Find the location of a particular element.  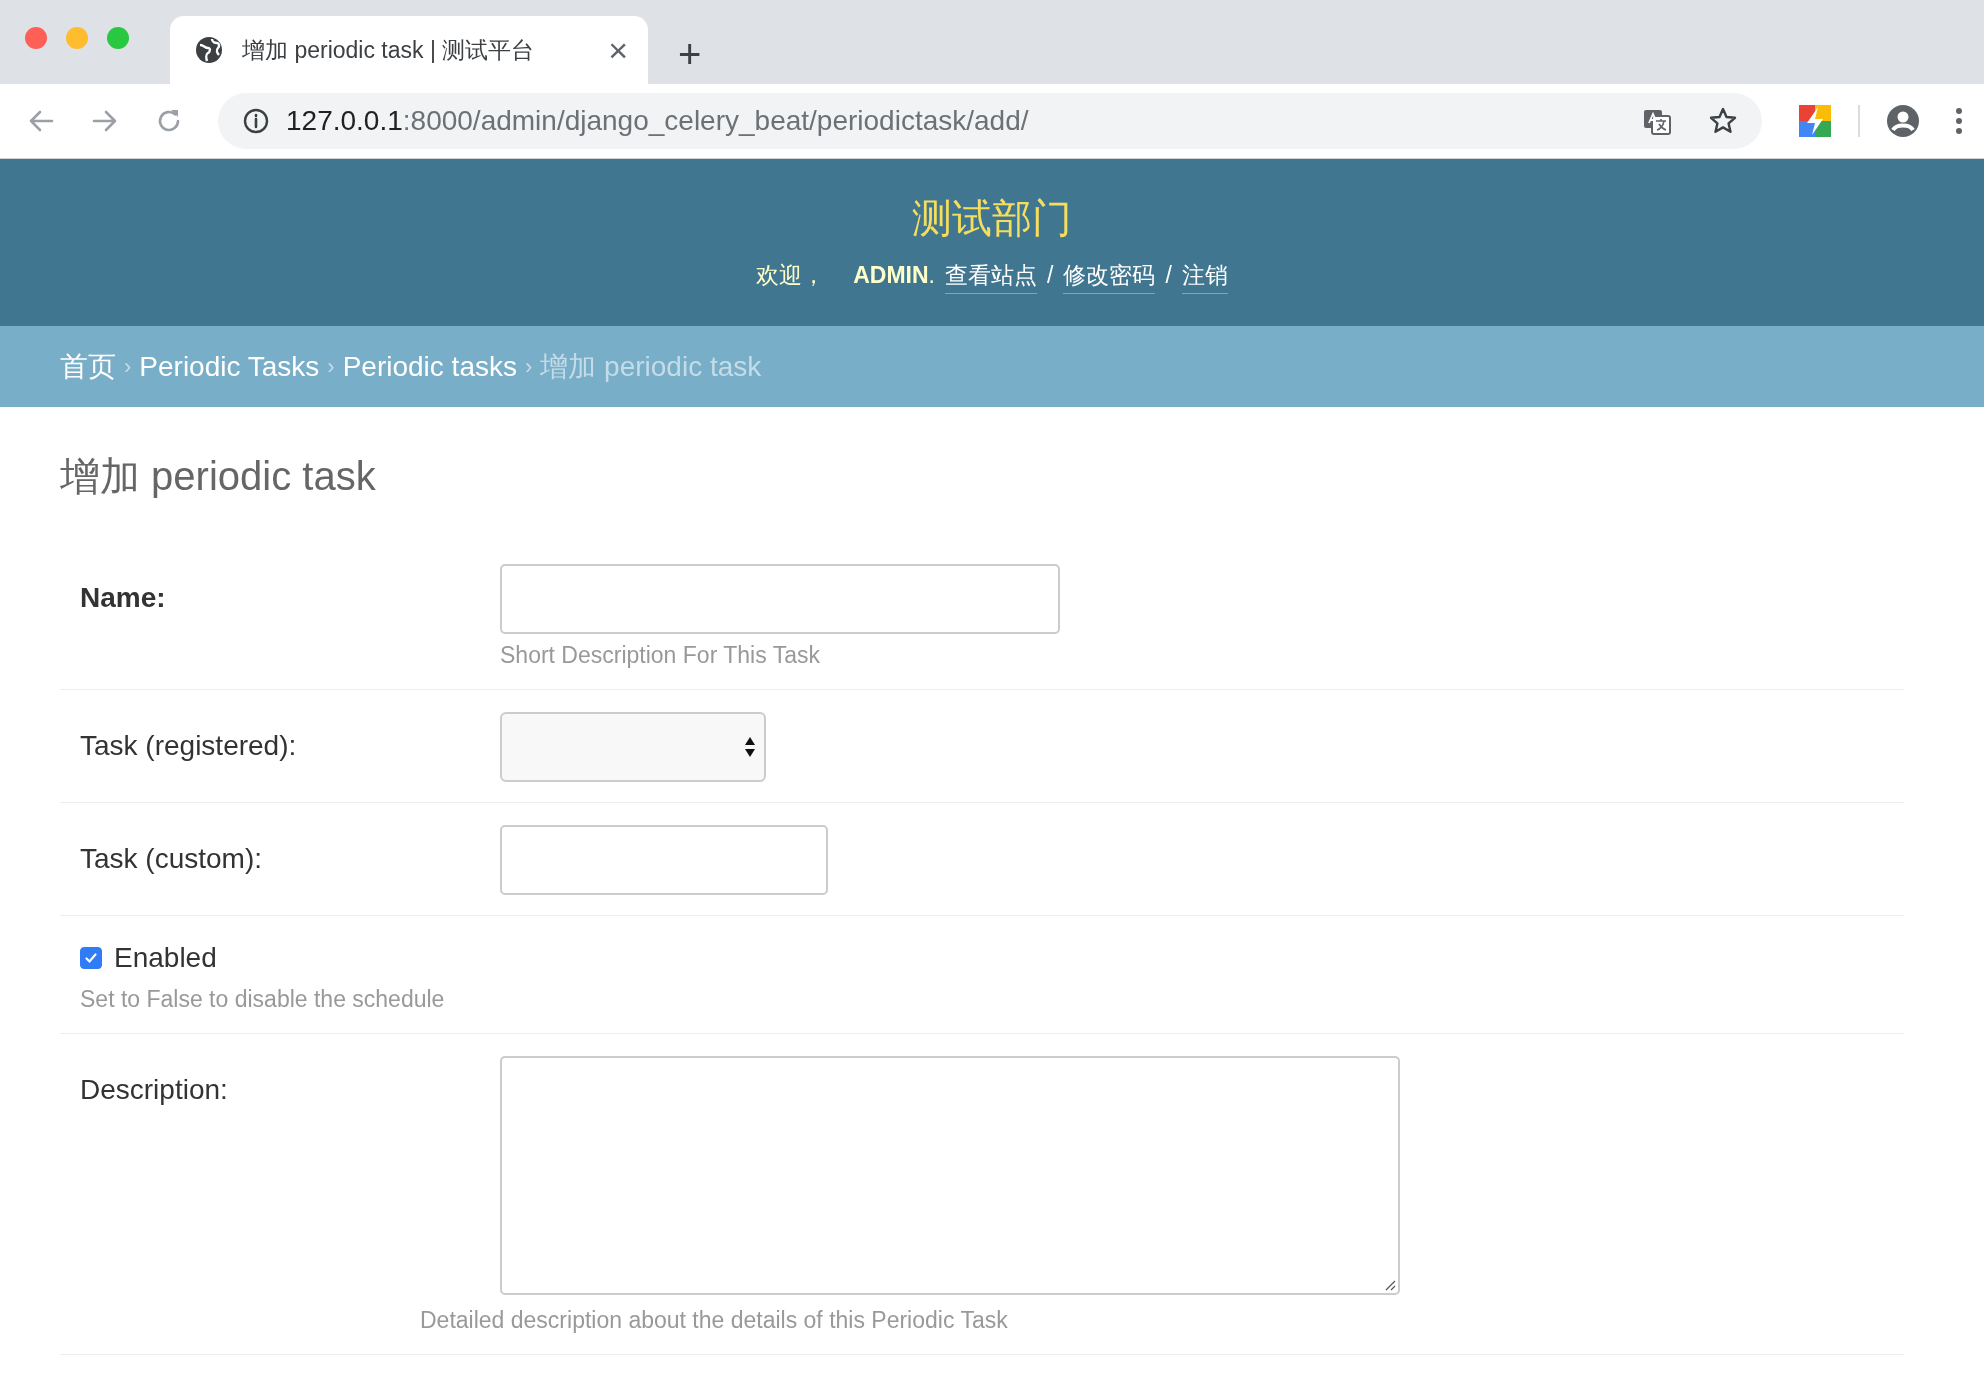

description-textarea is located at coordinates (950, 1175).